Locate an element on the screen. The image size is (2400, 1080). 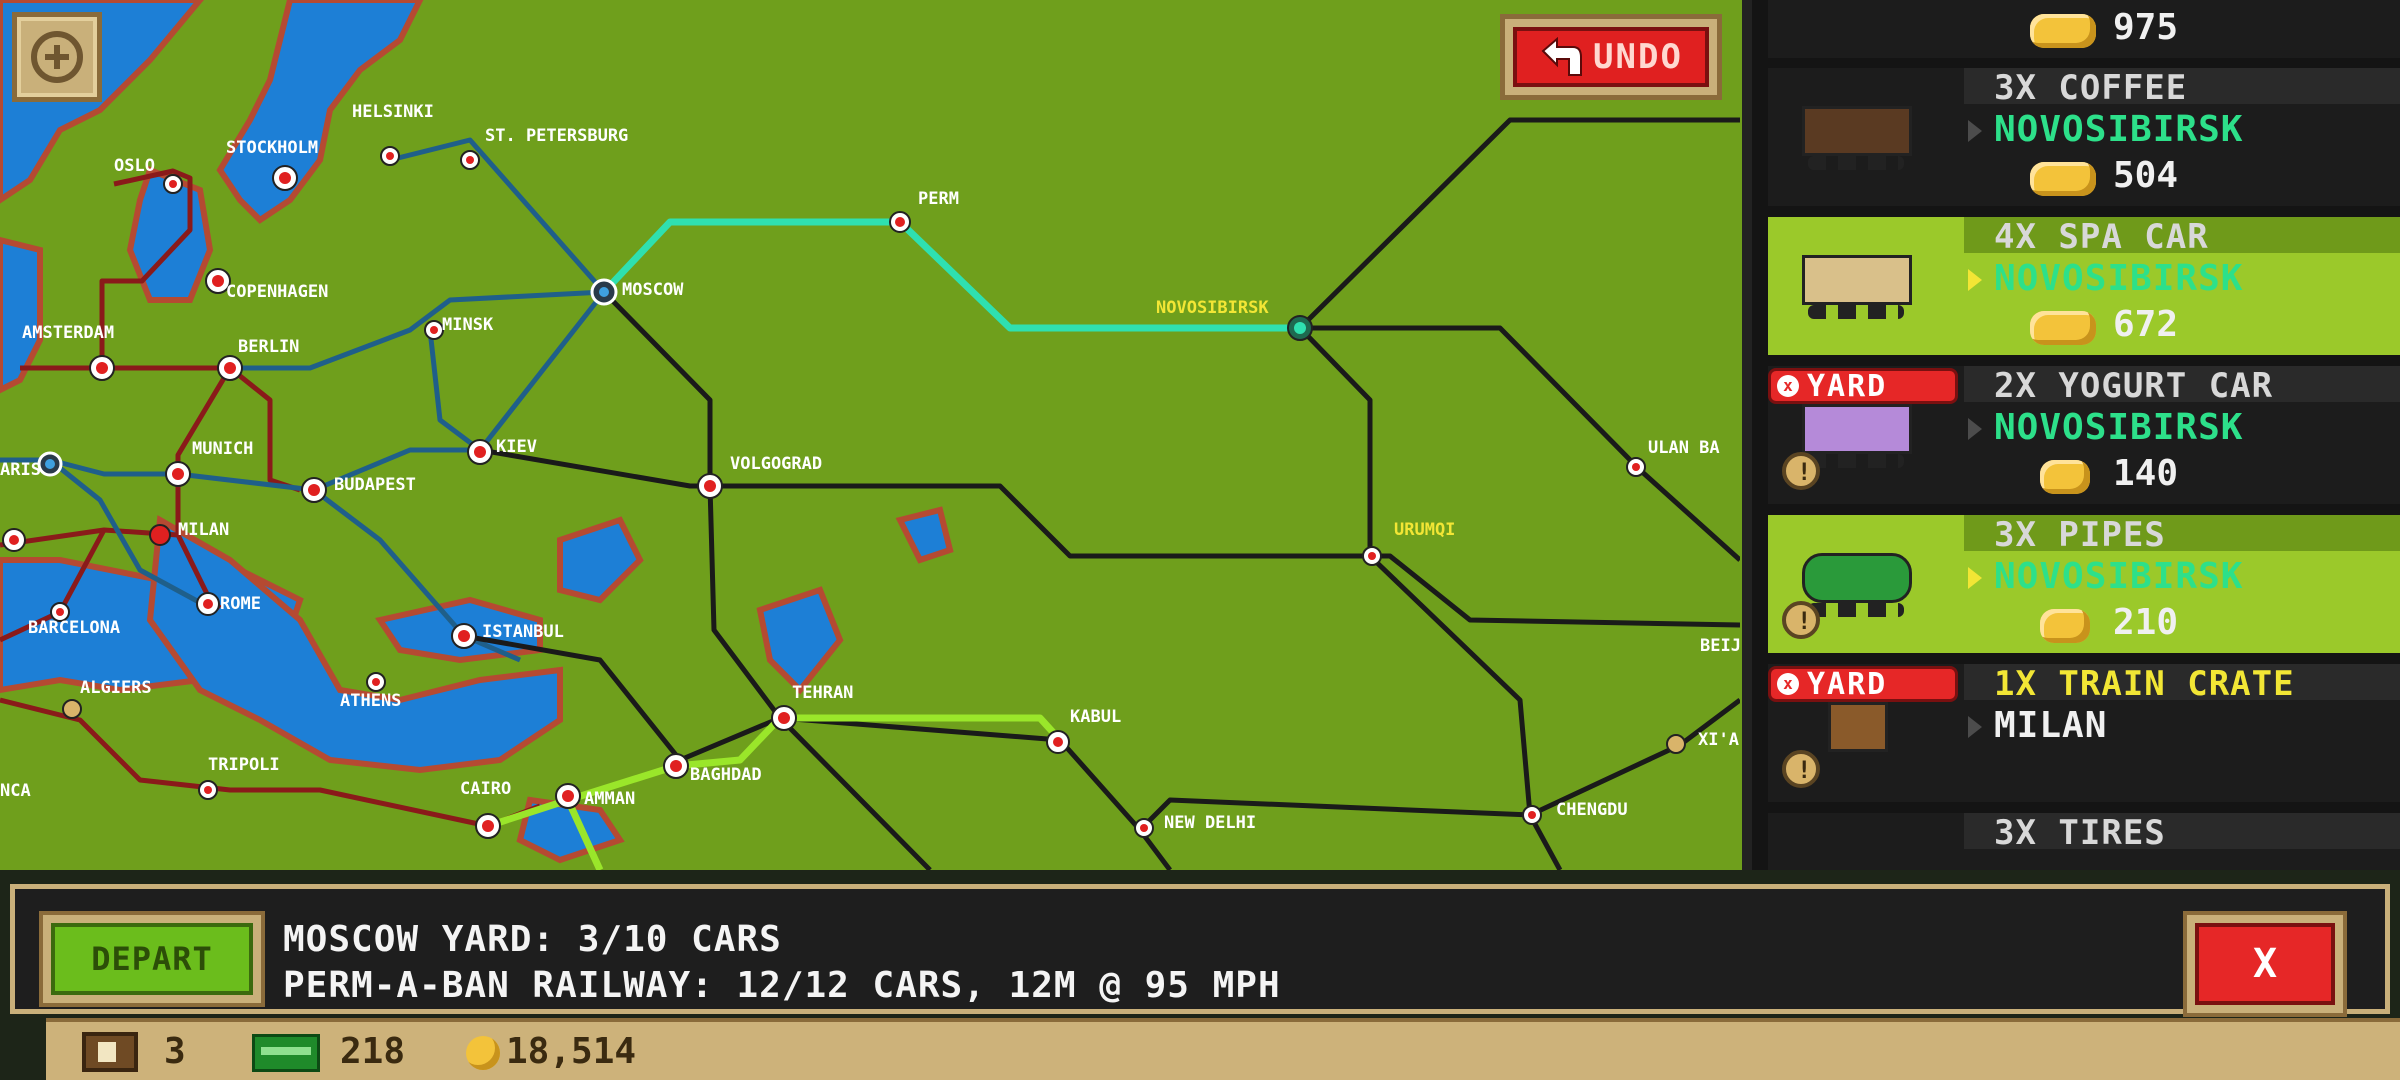
coin-count: 18,514 is located at coordinates (571, 1051).